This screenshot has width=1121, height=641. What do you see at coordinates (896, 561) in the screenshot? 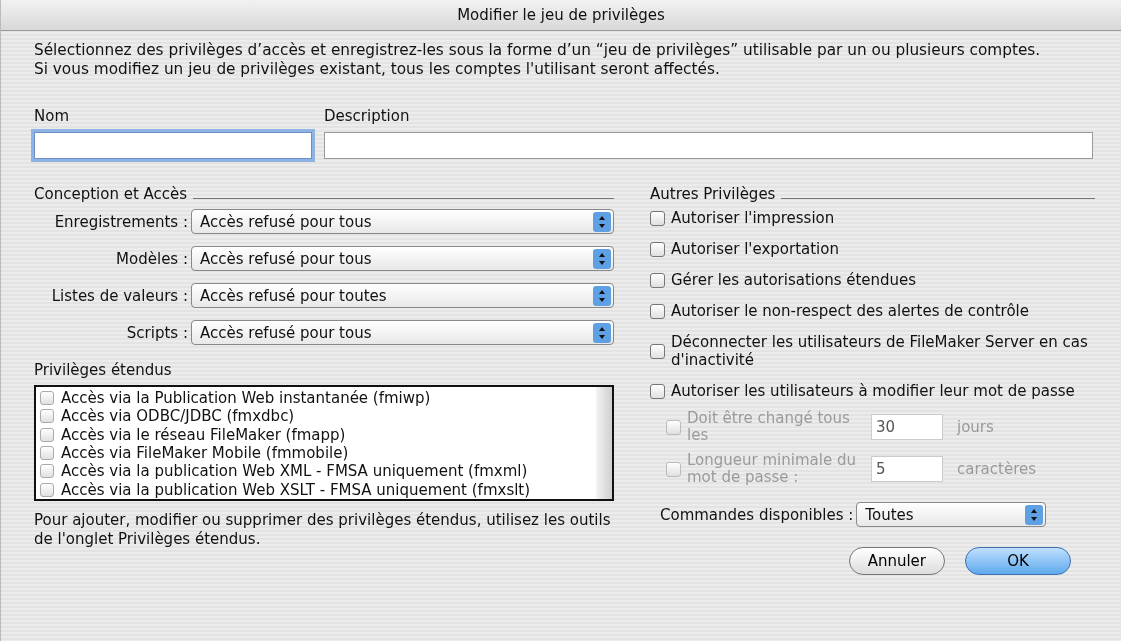
I see `cancel-button: Annuler` at bounding box center [896, 561].